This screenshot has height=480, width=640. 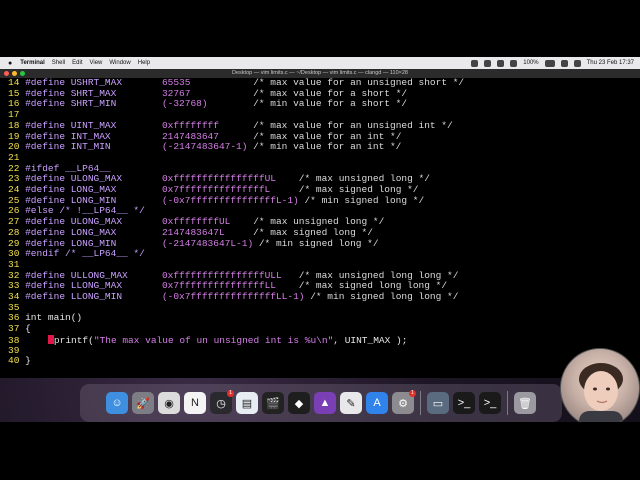 I want to click on code-token: (-0x7fffffffffffffffL-1), so click(x=230, y=200).